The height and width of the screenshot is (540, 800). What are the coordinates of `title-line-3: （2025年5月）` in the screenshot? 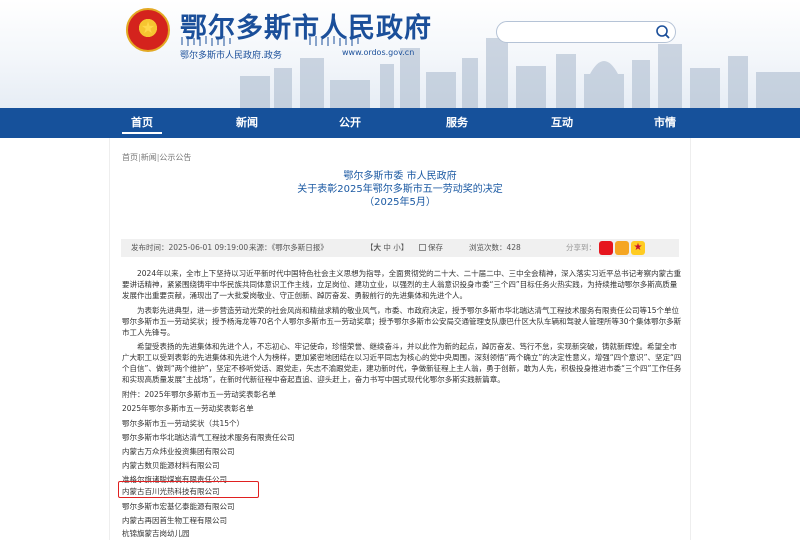 It's located at (400, 202).